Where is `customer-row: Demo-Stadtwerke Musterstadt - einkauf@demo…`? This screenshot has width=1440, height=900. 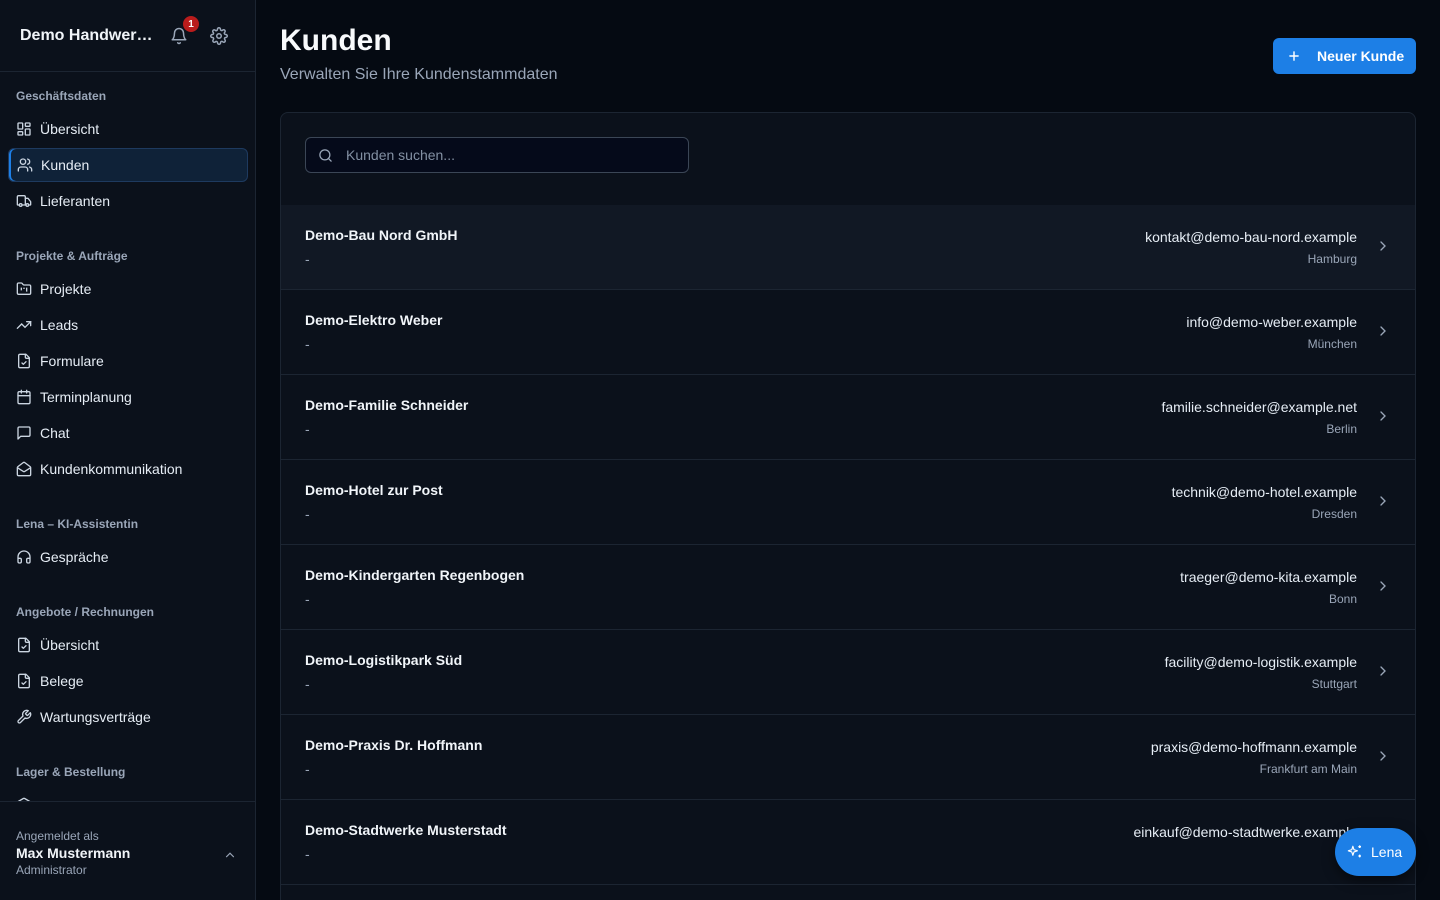 customer-row: Demo-Stadtwerke Musterstadt - einkauf@demo… is located at coordinates (848, 842).